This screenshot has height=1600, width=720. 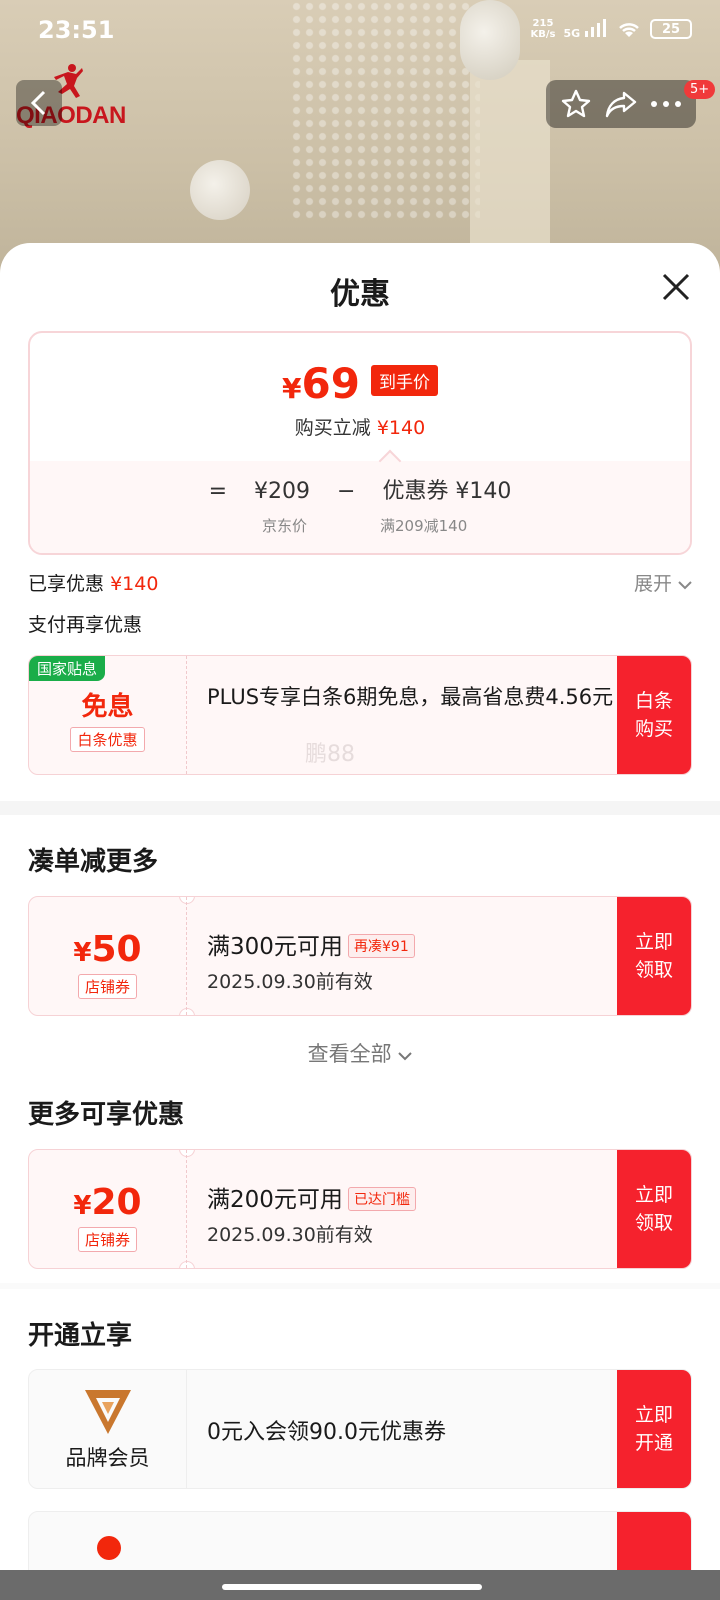 I want to click on see-all-button: 查看全部, so click(x=360, y=1053).